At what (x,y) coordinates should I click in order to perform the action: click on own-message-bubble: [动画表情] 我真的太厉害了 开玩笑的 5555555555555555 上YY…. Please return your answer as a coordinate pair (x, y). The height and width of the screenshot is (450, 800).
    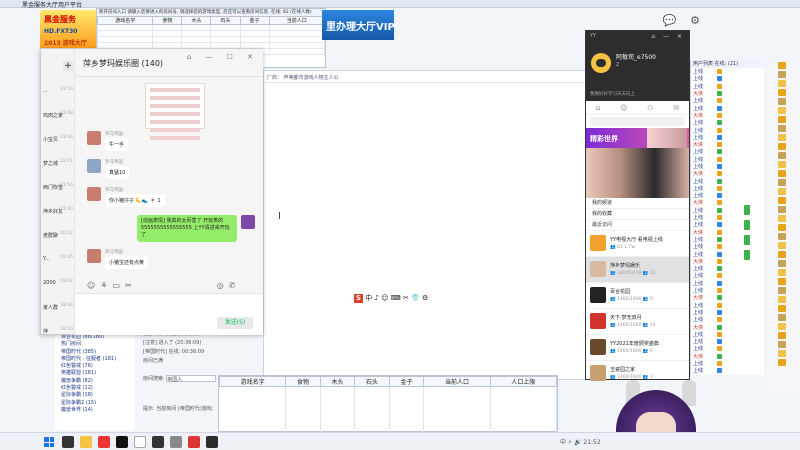
    Looking at the image, I should click on (187, 228).